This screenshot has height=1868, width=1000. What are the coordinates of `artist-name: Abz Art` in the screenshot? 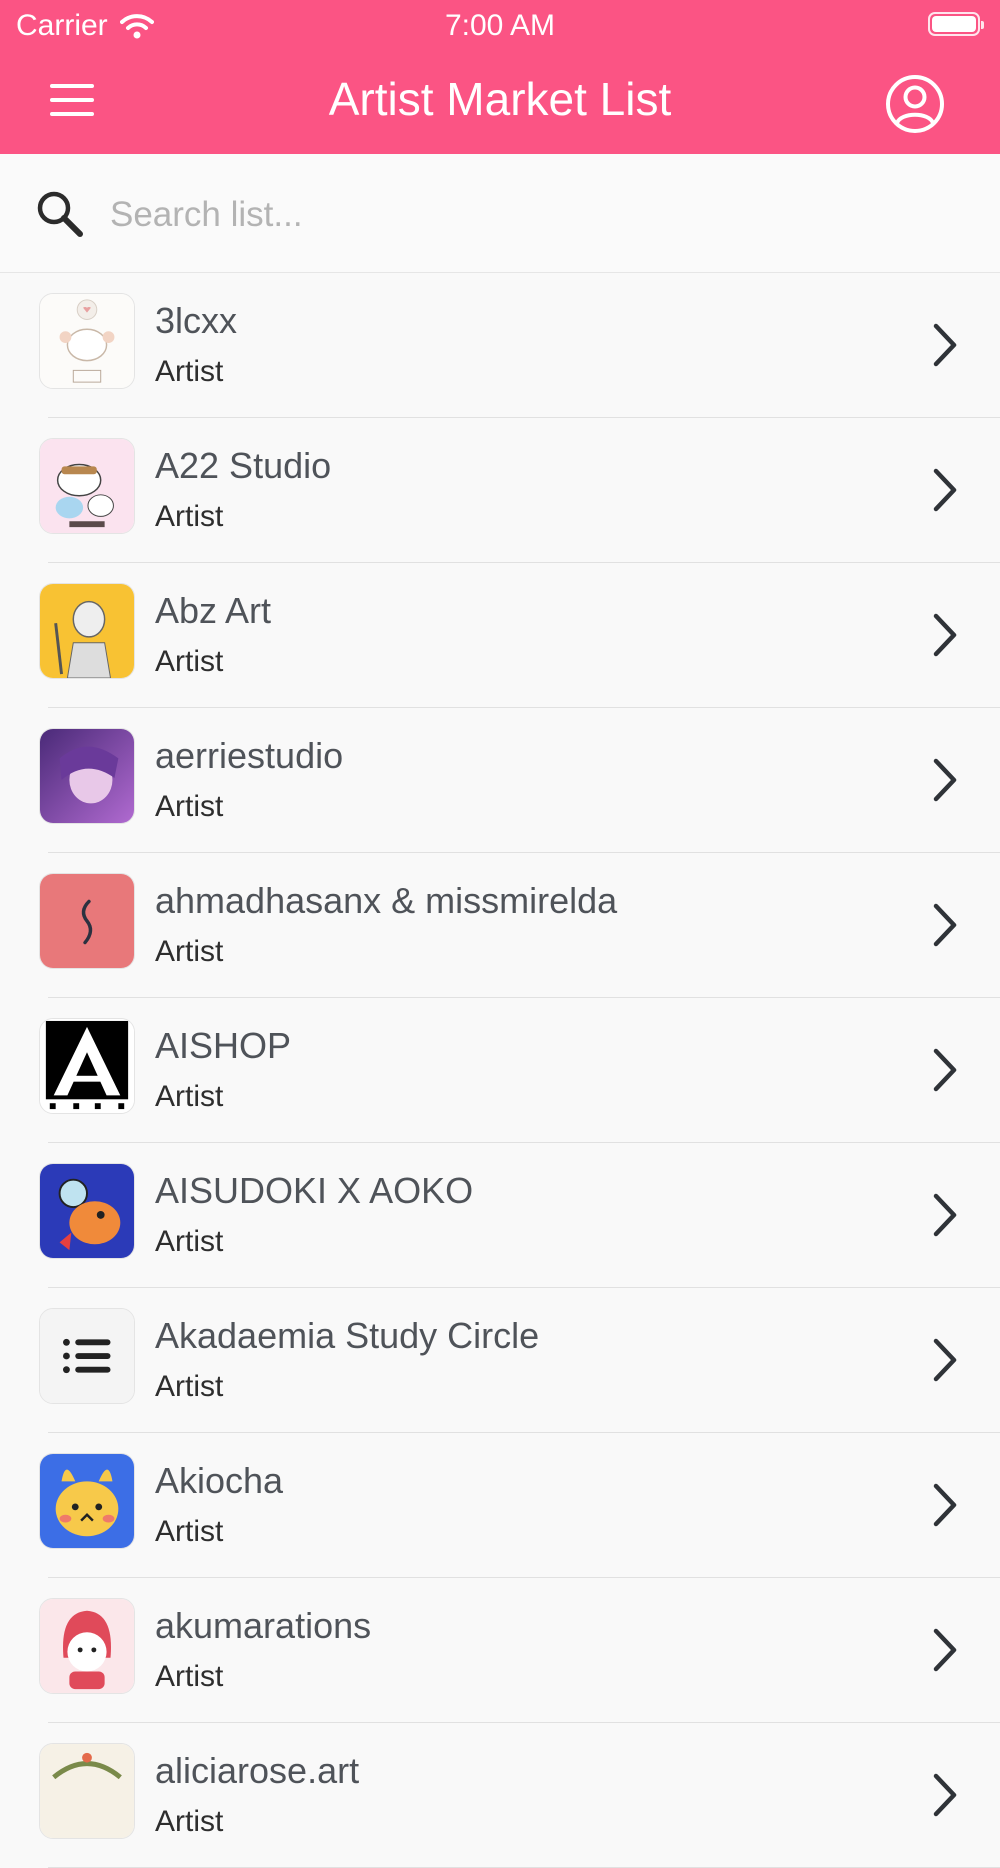 It's located at (213, 610).